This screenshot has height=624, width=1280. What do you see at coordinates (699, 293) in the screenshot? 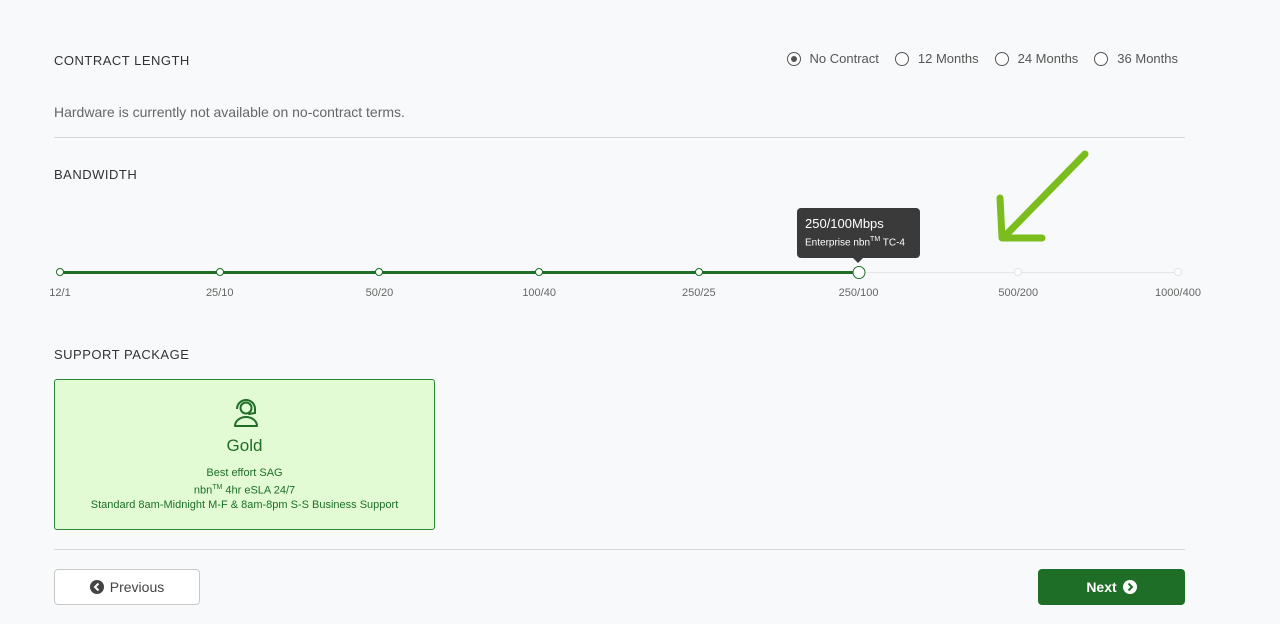
I see `slider-tick-label: 250/25` at bounding box center [699, 293].